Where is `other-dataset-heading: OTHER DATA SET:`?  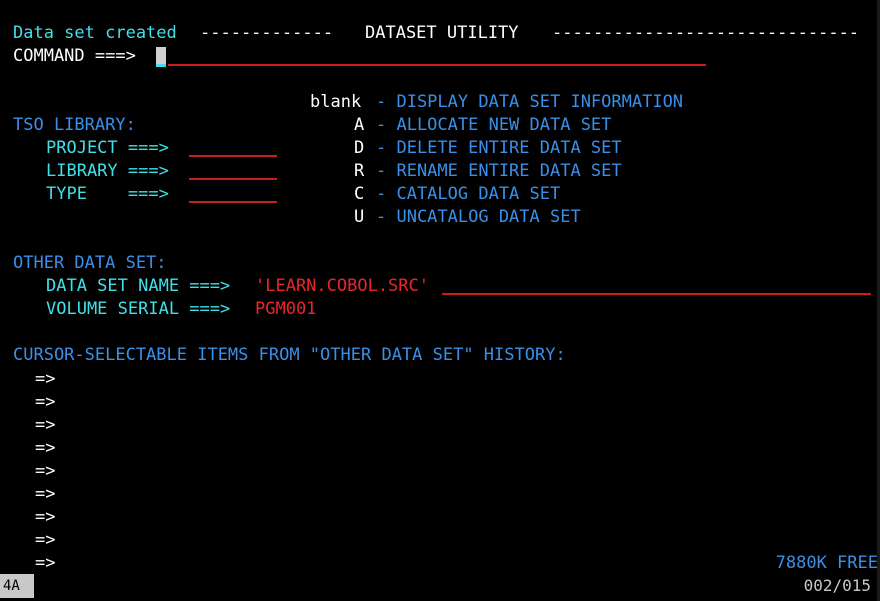
other-dataset-heading: OTHER DATA SET: is located at coordinates (90, 263).